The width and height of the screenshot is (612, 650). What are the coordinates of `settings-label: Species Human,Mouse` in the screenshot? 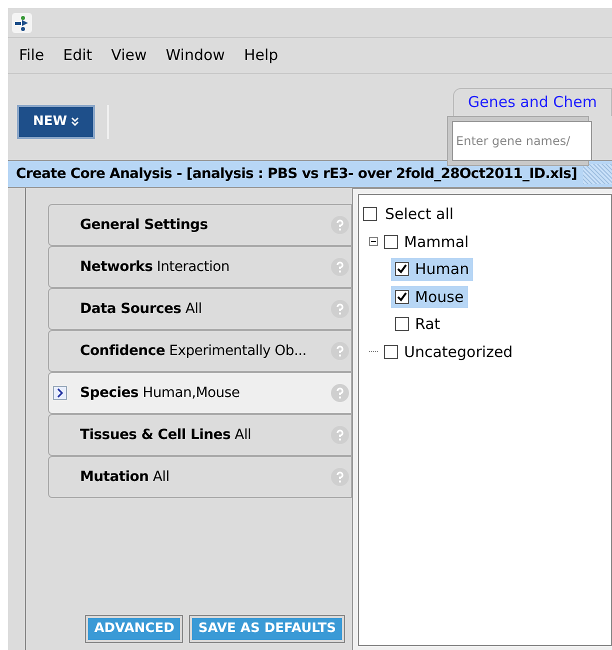 It's located at (160, 393).